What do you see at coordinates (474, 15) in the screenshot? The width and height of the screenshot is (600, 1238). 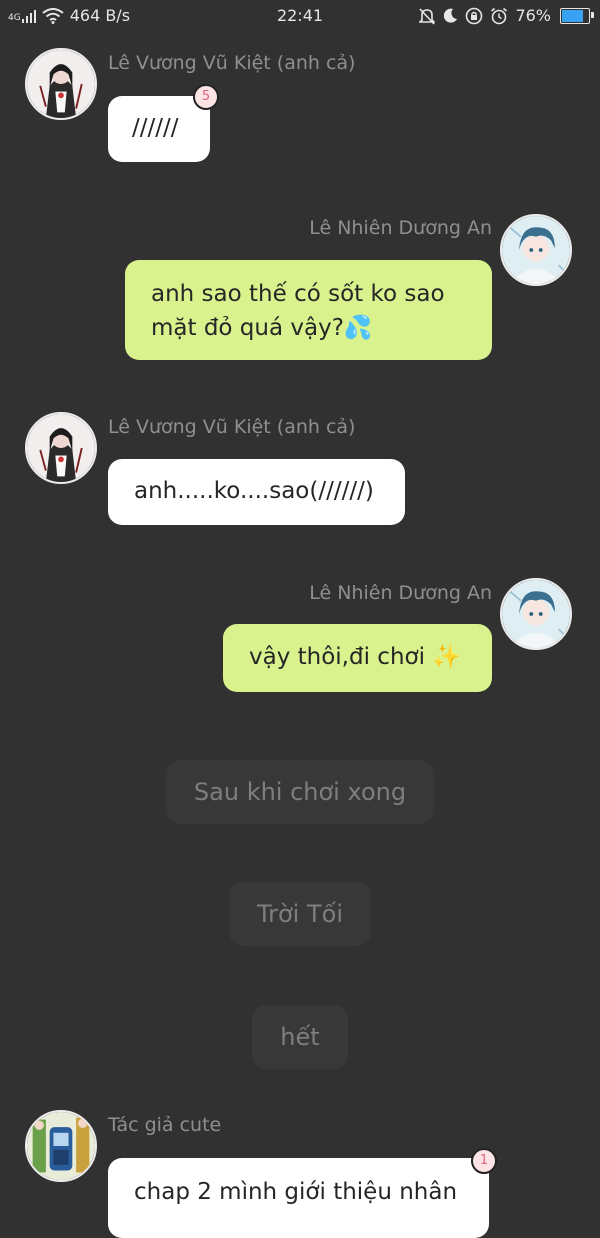 I see `rotation-lock-icon` at bounding box center [474, 15].